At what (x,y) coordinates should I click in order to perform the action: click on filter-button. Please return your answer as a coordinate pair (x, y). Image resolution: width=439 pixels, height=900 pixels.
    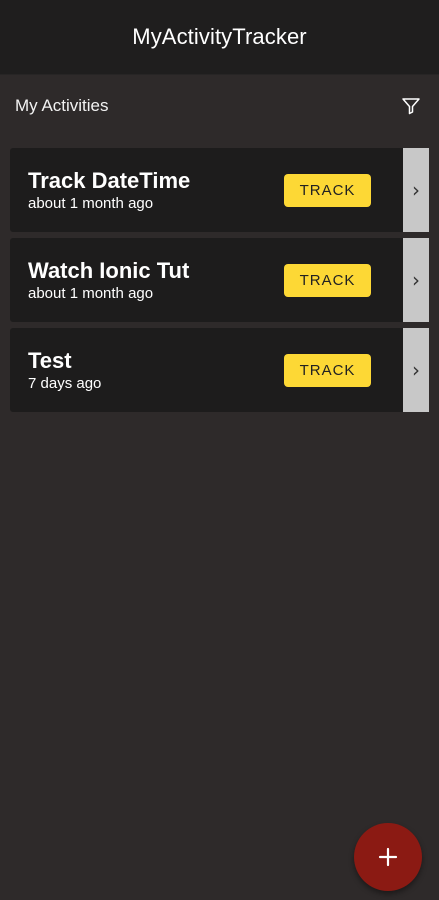
    Looking at the image, I should click on (411, 106).